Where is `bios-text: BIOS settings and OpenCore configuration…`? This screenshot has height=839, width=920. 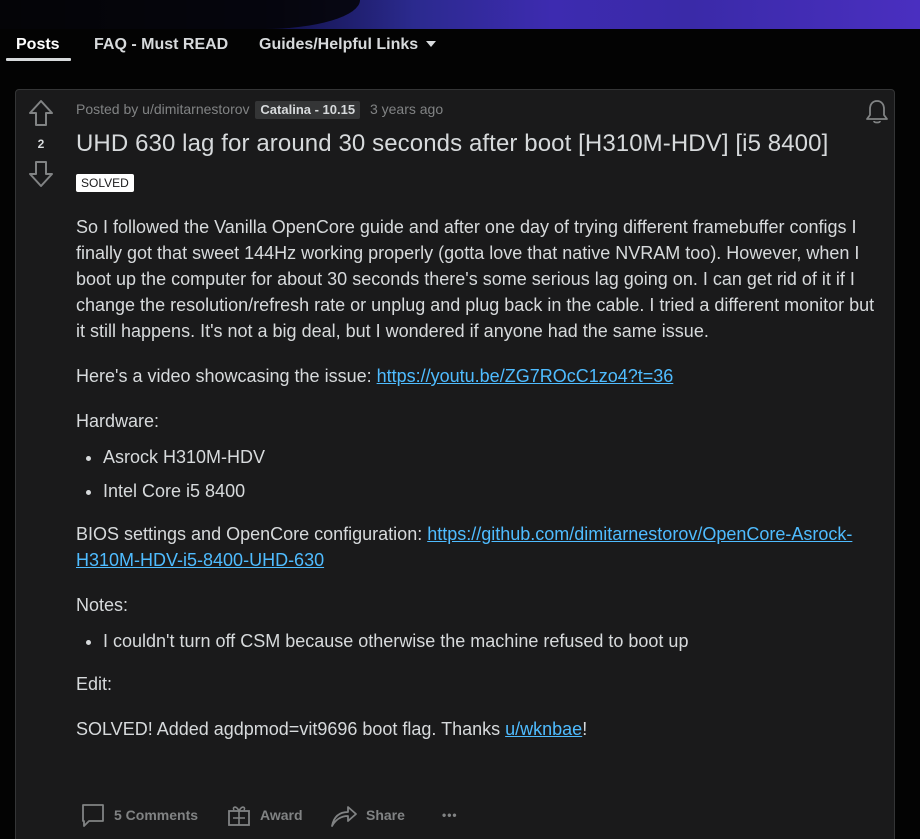 bios-text: BIOS settings and OpenCore configuration… is located at coordinates (252, 534).